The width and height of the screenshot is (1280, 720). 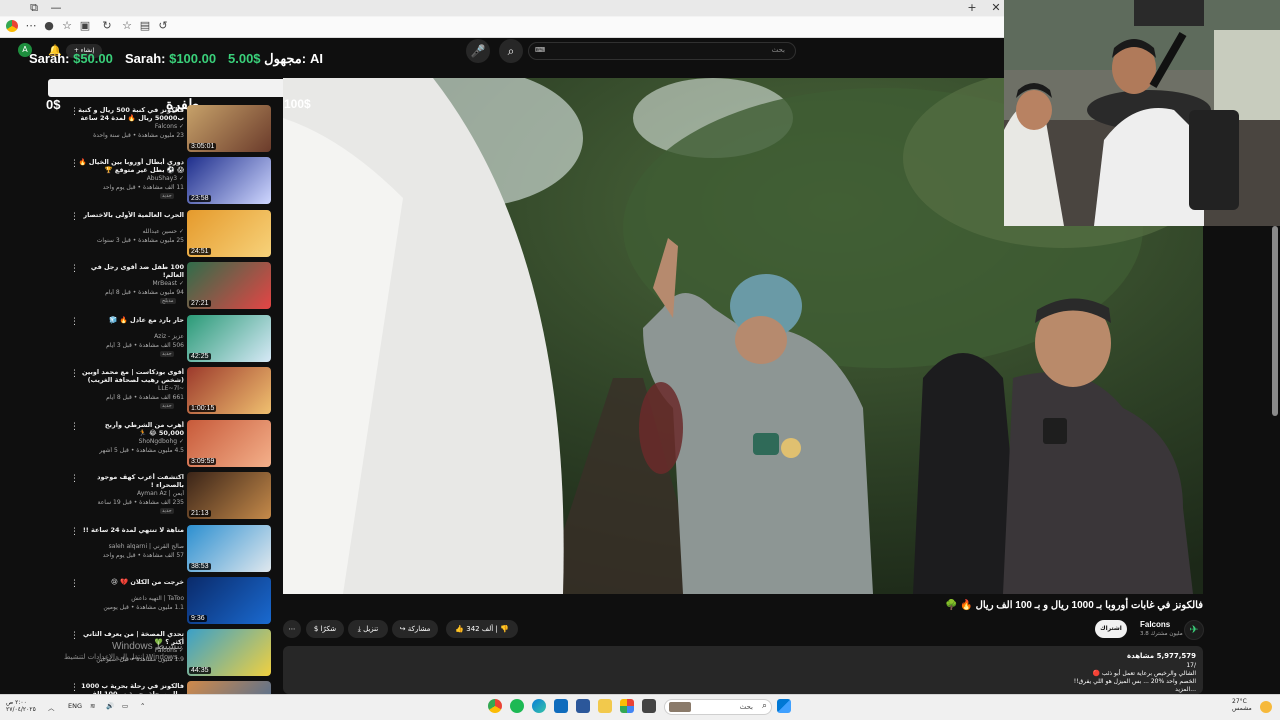 I want to click on taskbar-search-input: بحث ⌕, so click(x=718, y=707).